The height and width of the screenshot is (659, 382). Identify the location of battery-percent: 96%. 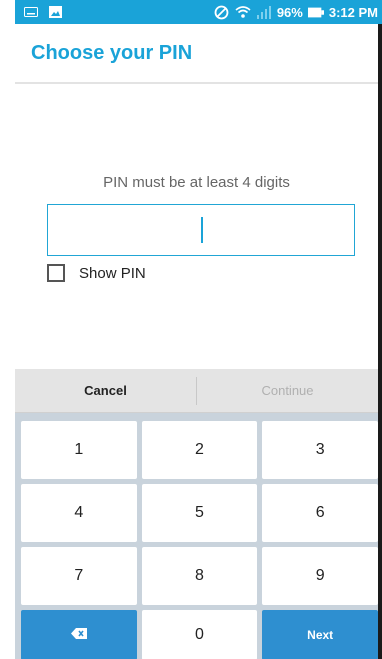
(289, 12).